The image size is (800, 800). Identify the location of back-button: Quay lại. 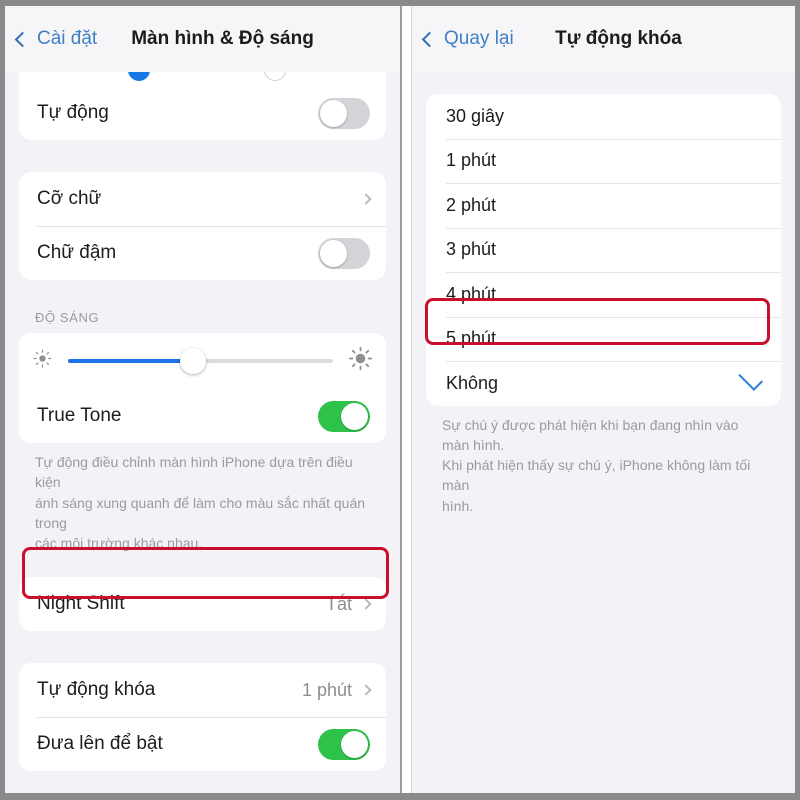
(463, 39).